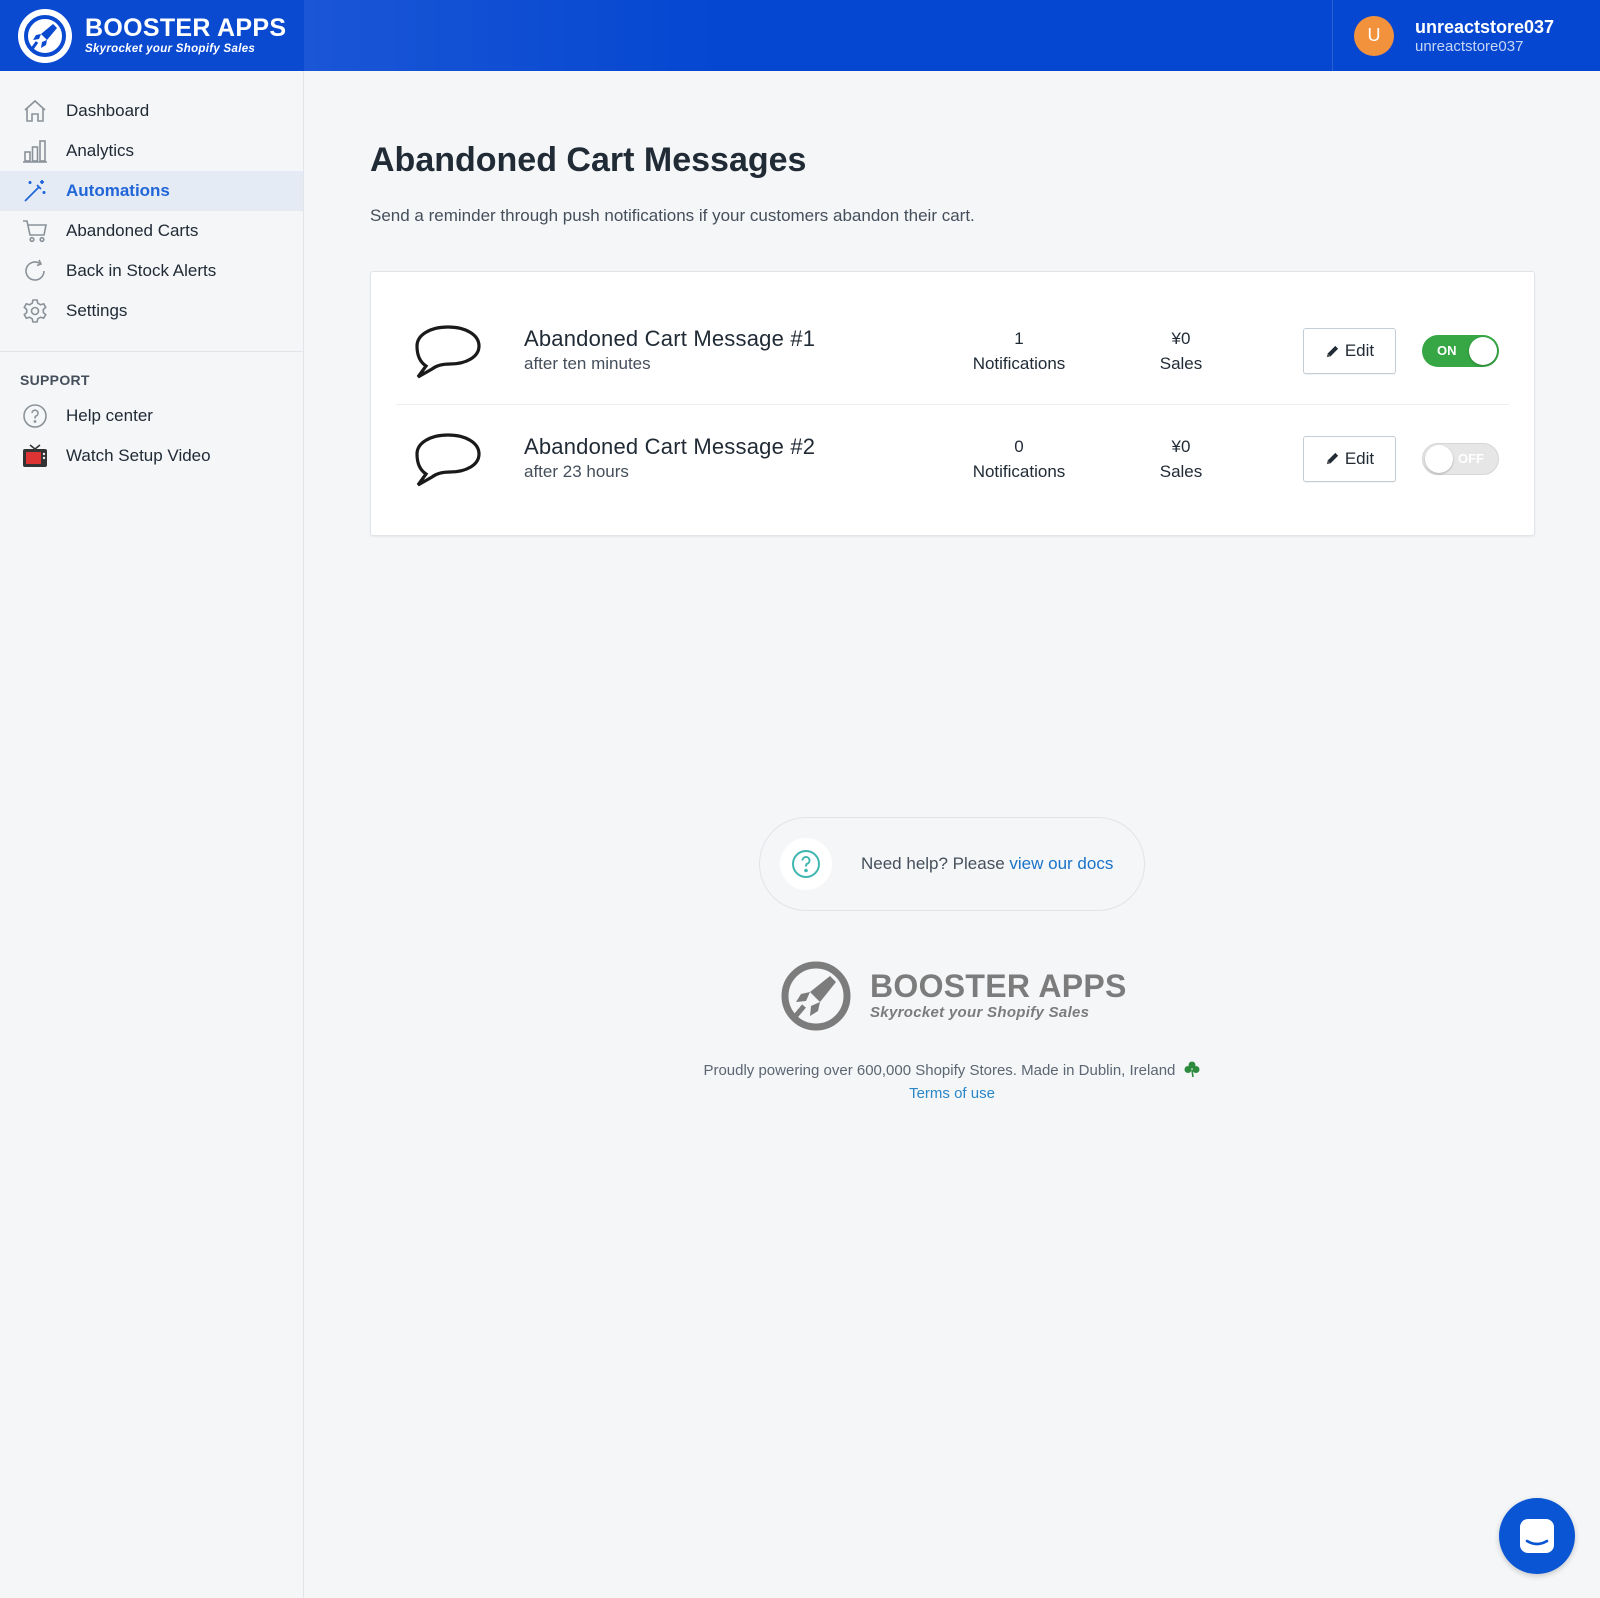 Image resolution: width=1600 pixels, height=1598 pixels. I want to click on message-title: Abandoned Cart Message #1, so click(670, 338).